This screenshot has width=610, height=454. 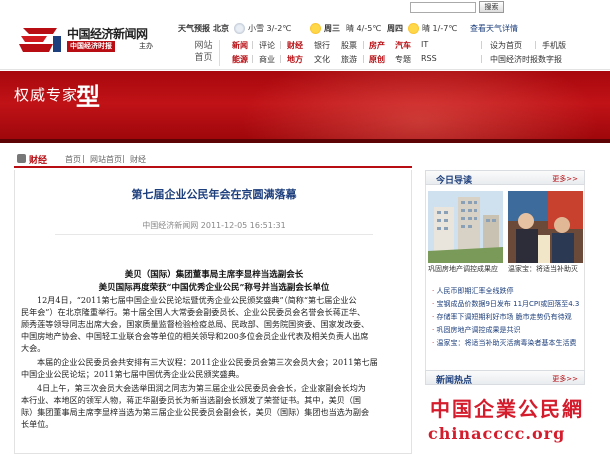 What do you see at coordinates (403, 59) in the screenshot?
I see `nav-topics: 专题` at bounding box center [403, 59].